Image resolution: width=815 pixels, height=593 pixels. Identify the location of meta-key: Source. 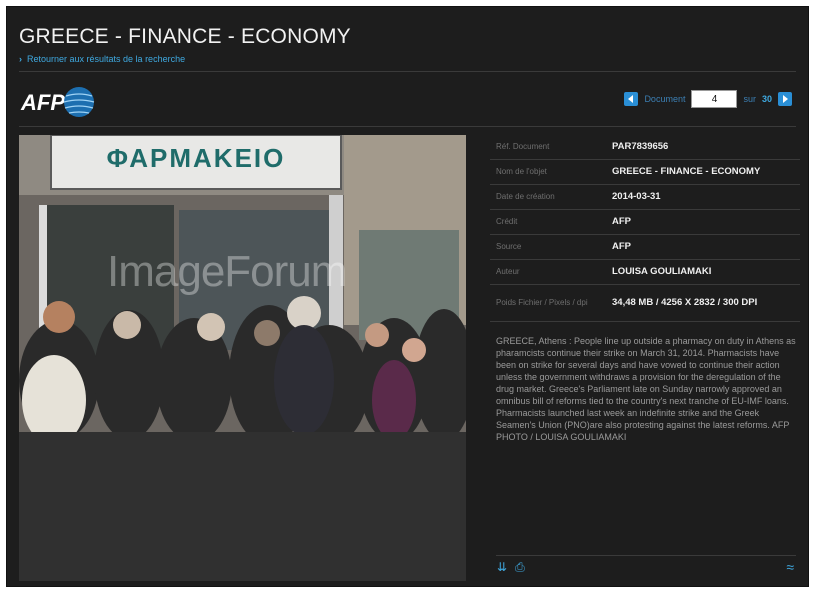
(509, 247).